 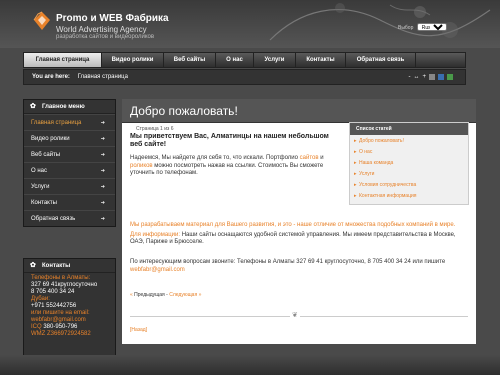 What do you see at coordinates (155, 129) in the screenshot?
I see `page-counter: Страница 1 из 6` at bounding box center [155, 129].